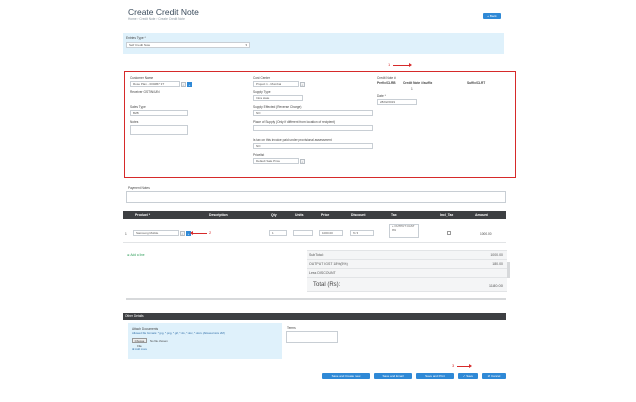  I want to click on horizontal-scrollbar, so click(316, 299).